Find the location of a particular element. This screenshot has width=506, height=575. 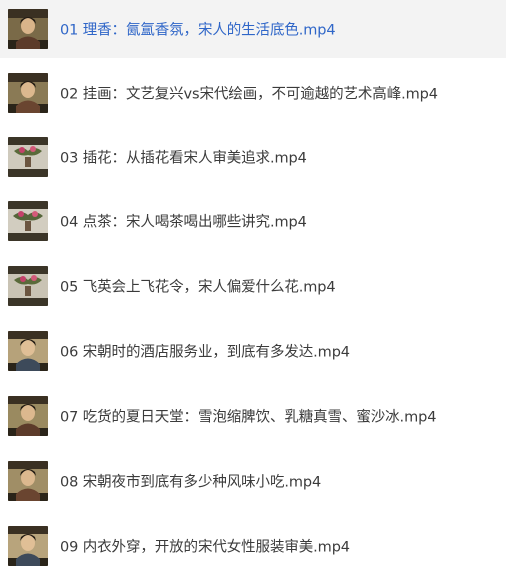

file-name: 09 内衣外穿，开放的宋代女性服装审美.mp4 is located at coordinates (205, 547).